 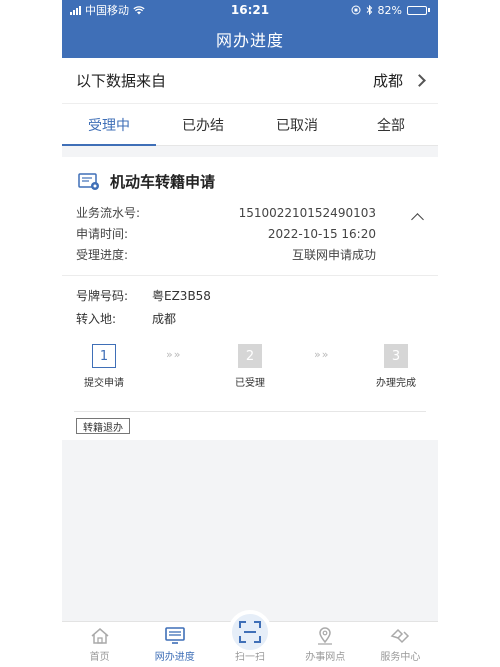 I want to click on apply-time-label: 申请时间:, so click(x=102, y=234).